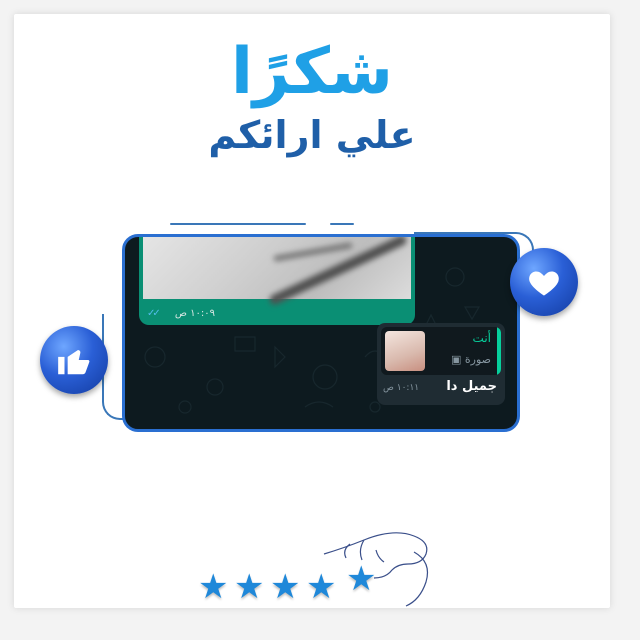 This screenshot has height=640, width=640. Describe the element at coordinates (277, 272) in the screenshot. I see `blurred-photo` at that location.